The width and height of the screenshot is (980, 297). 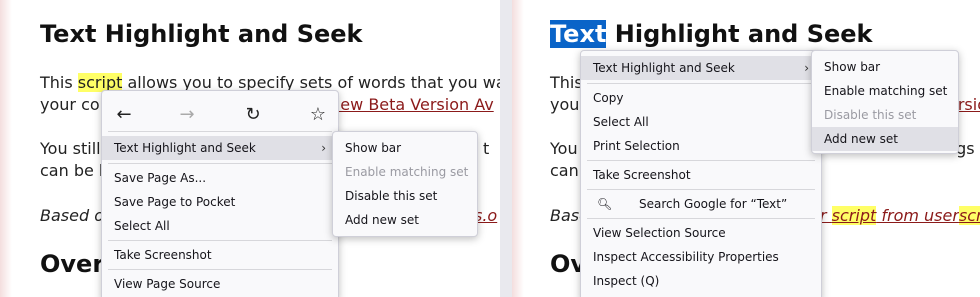 What do you see at coordinates (605, 204) in the screenshot?
I see `search-icon: 🔍︎` at bounding box center [605, 204].